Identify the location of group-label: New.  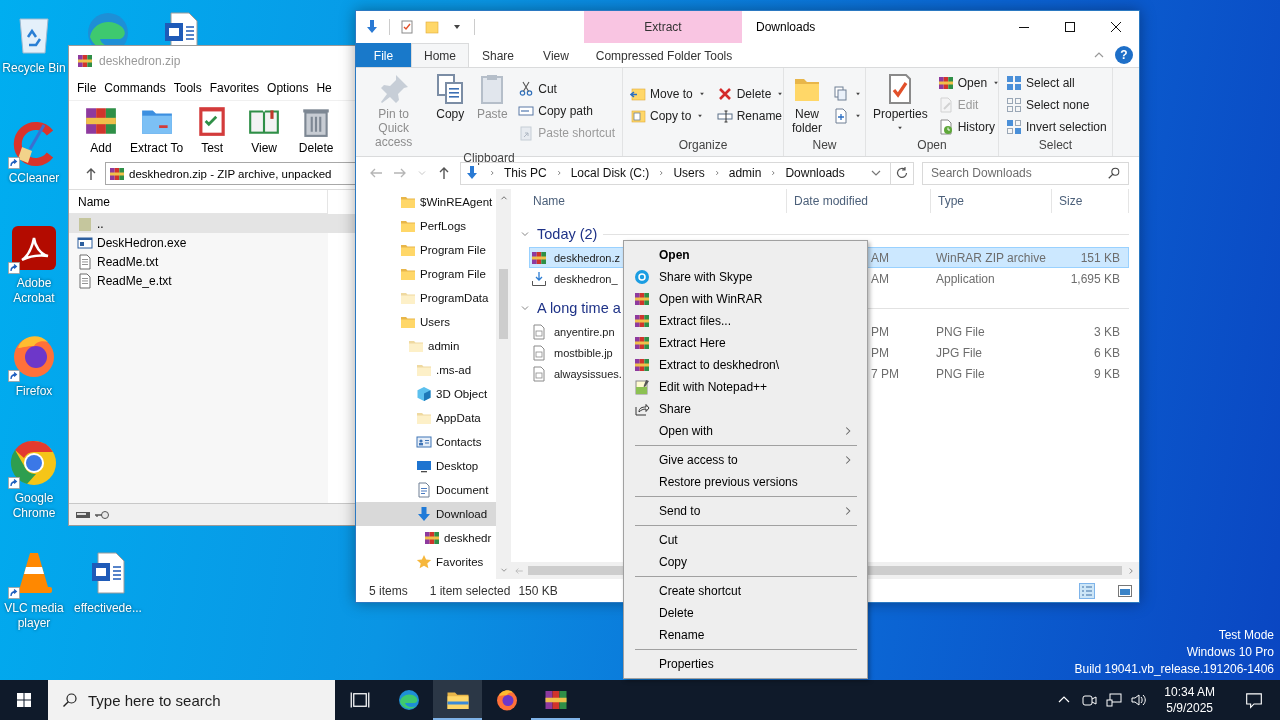
(824, 146).